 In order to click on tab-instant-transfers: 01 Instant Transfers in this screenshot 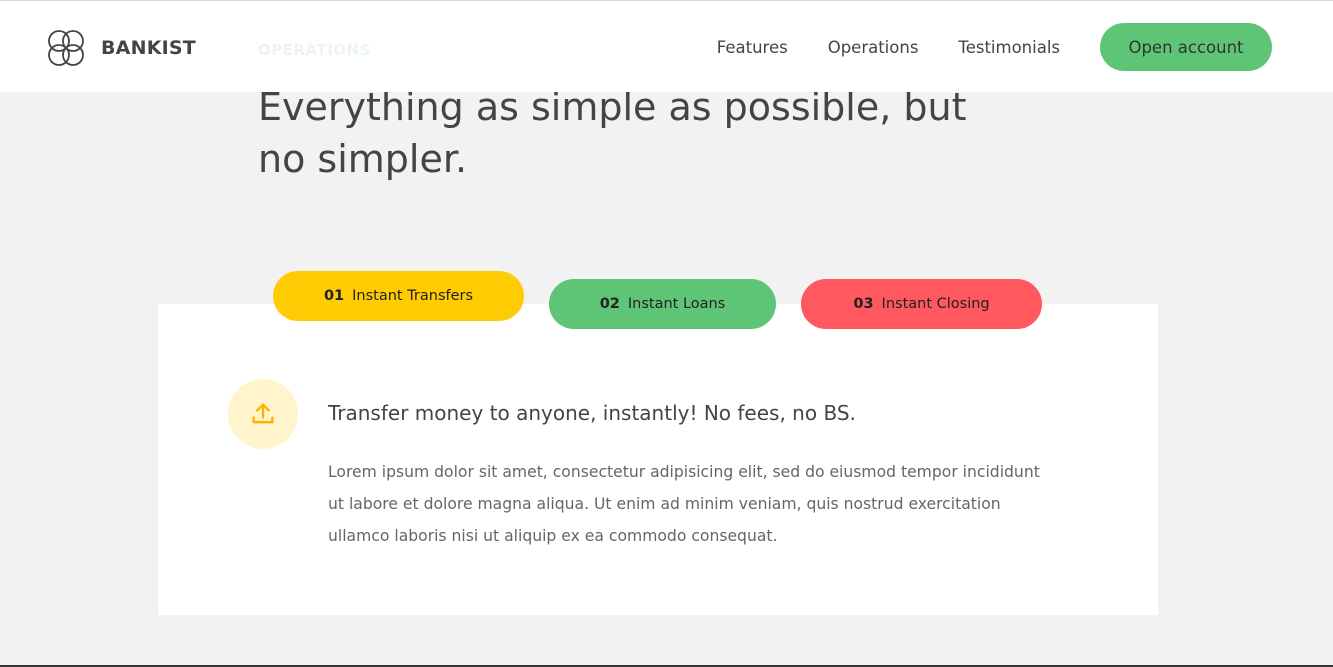, I will do `click(398, 296)`.